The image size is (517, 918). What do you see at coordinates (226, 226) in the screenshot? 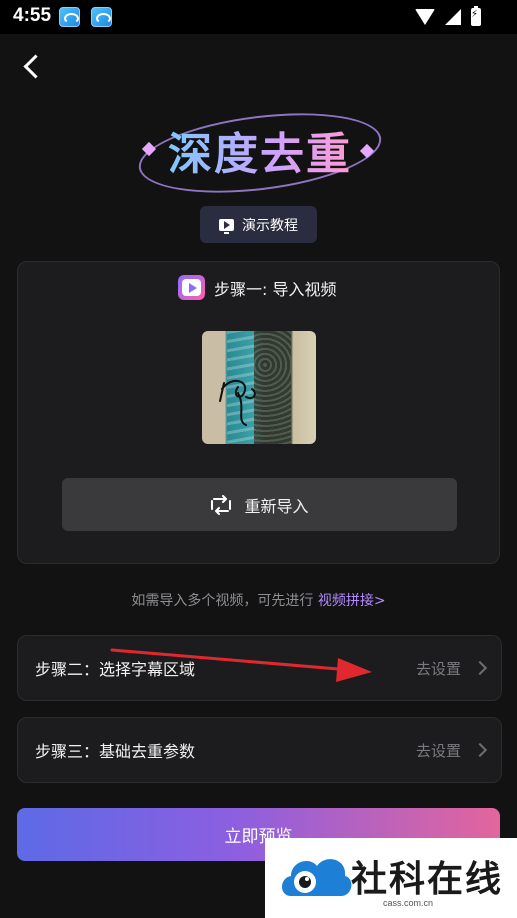
I see `video-tutorial-icon` at bounding box center [226, 226].